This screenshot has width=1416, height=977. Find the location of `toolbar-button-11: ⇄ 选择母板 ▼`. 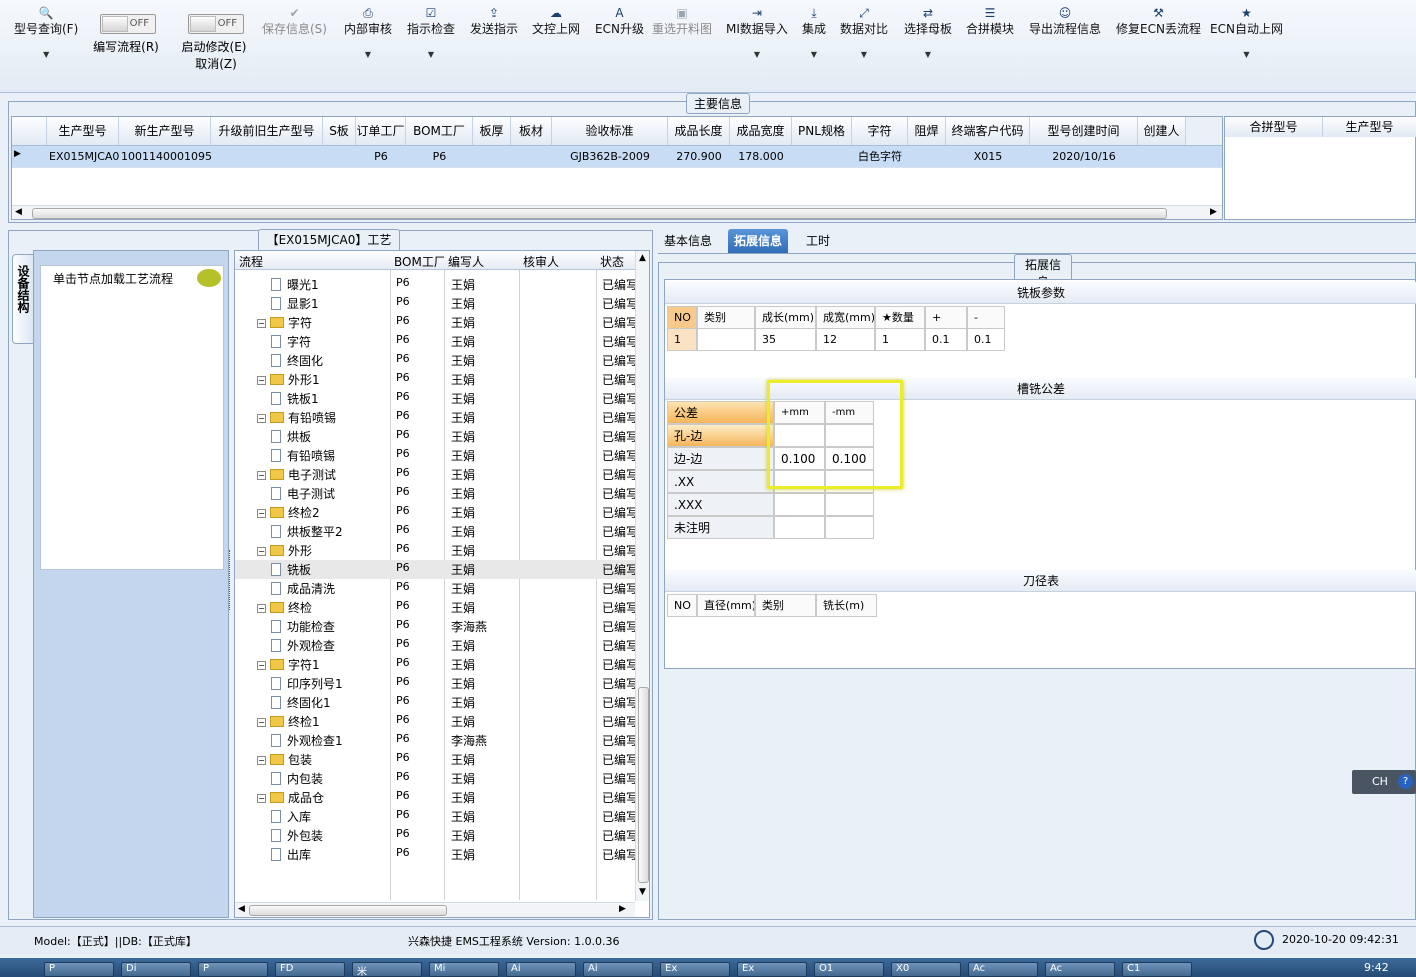

toolbar-button-11: ⇄ 选择母板 ▼ is located at coordinates (928, 34).